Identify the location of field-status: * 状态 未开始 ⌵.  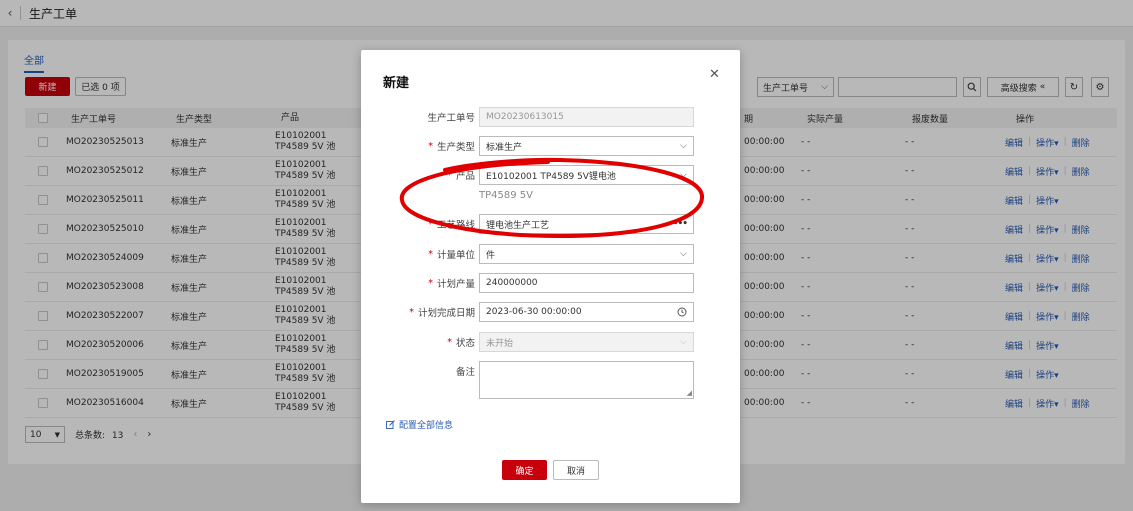
(550, 342).